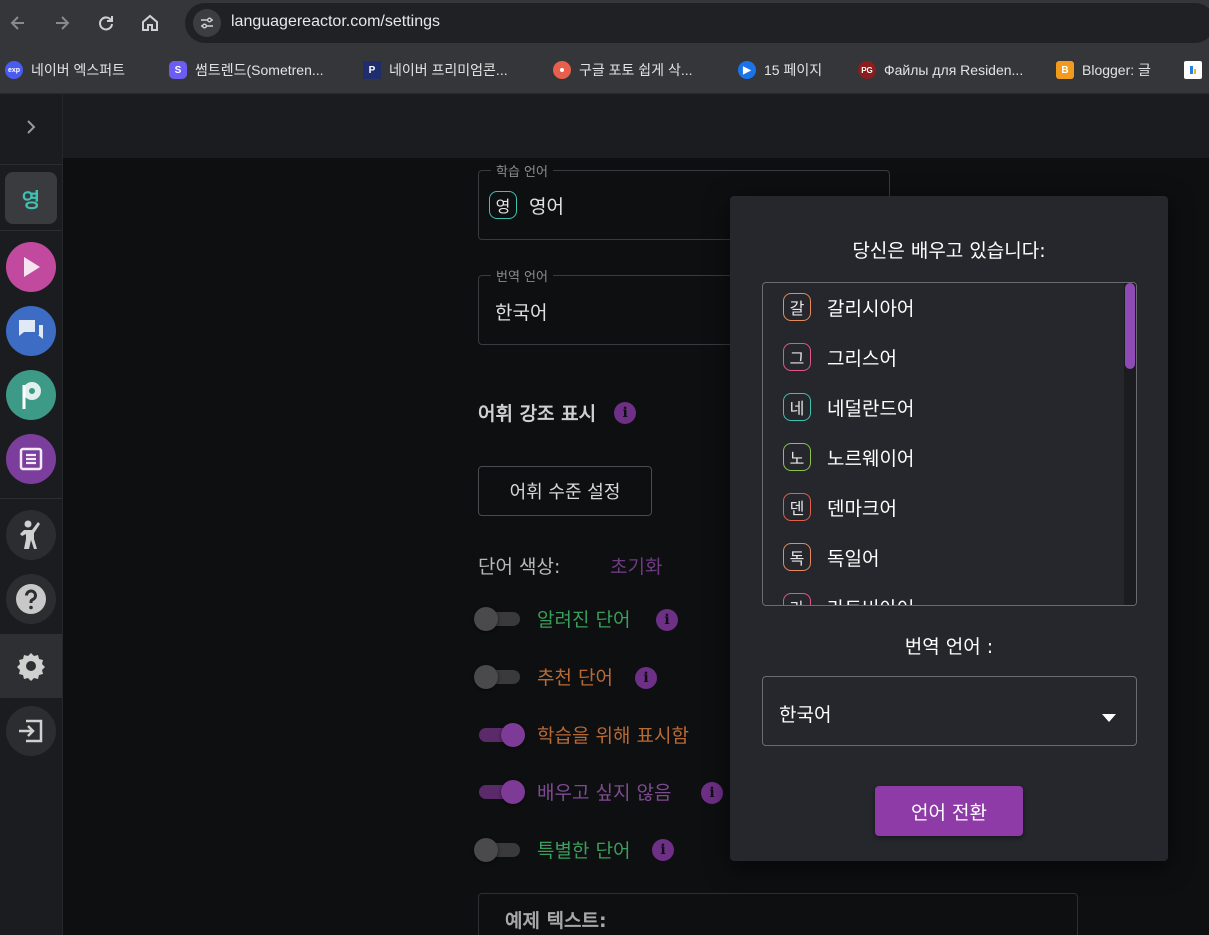 This screenshot has width=1209, height=935. I want to click on sidebar-logout-button, so click(31, 731).